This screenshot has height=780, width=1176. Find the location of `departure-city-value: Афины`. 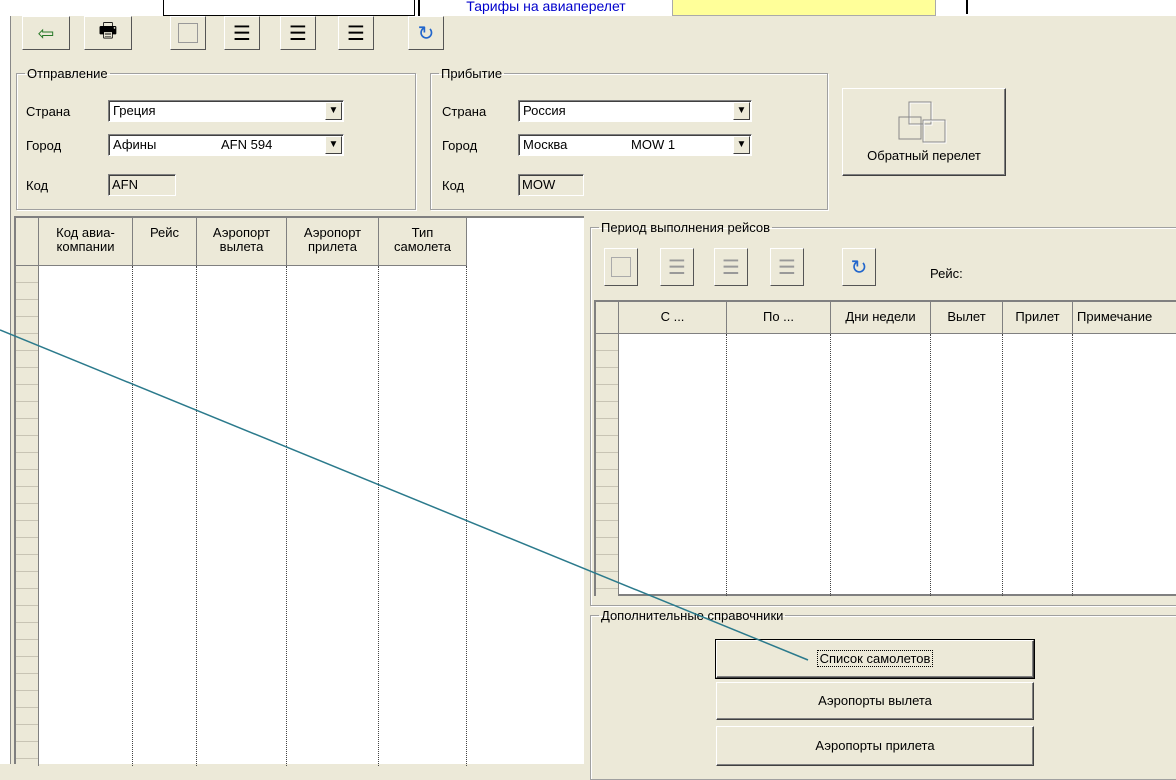

departure-city-value: Афины is located at coordinates (135, 144).